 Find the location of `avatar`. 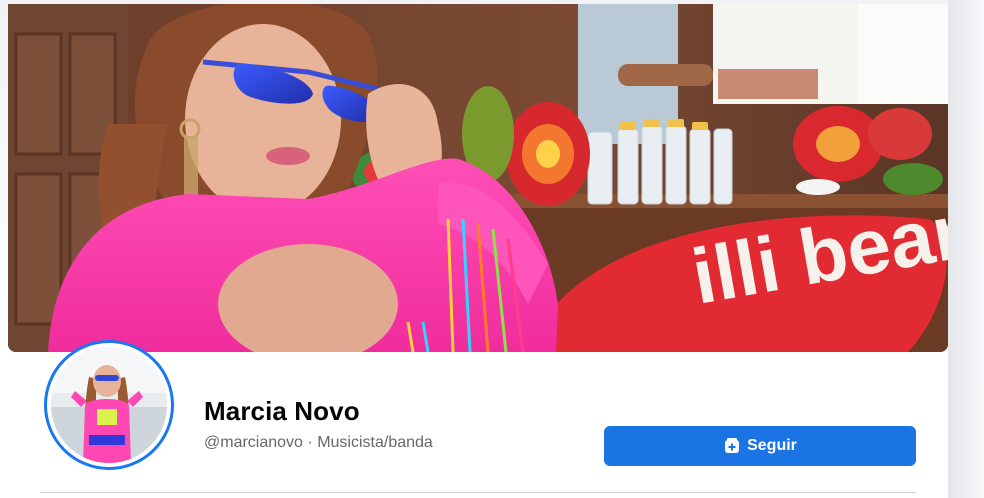

avatar is located at coordinates (109, 405).